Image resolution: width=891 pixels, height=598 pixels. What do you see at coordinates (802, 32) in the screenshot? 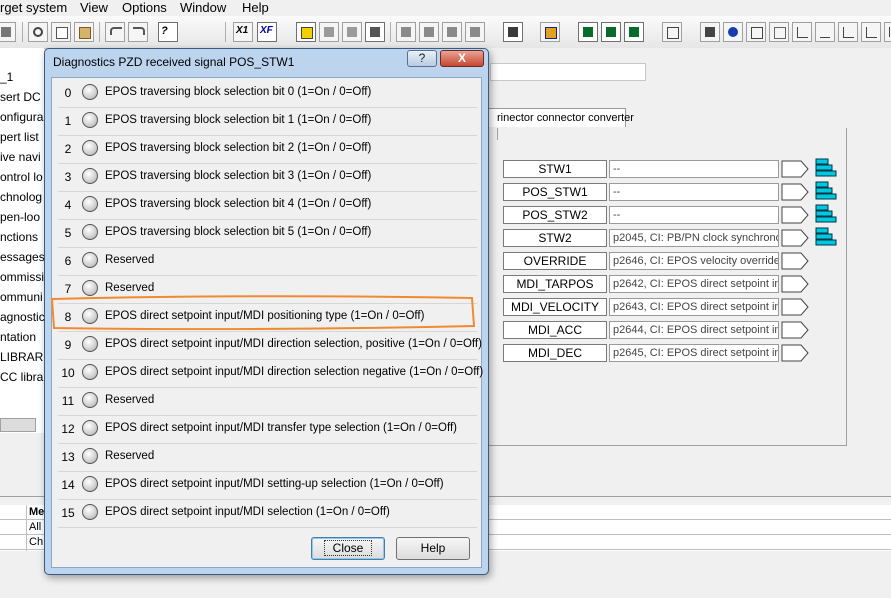
I see `ramp-icon` at bounding box center [802, 32].